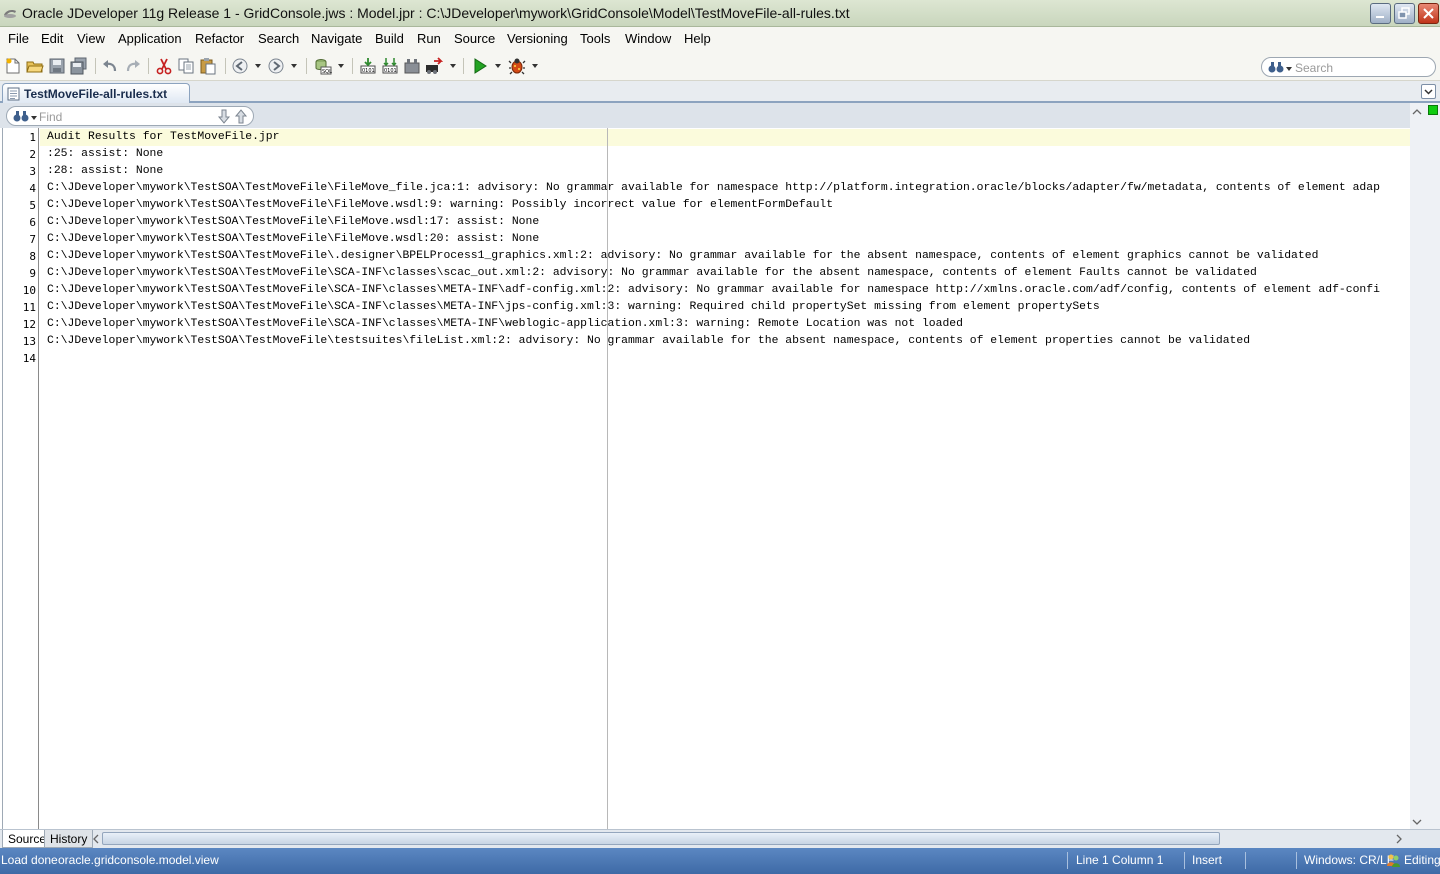 This screenshot has width=1440, height=874. I want to click on binoculars-find-icon, so click(26, 116).